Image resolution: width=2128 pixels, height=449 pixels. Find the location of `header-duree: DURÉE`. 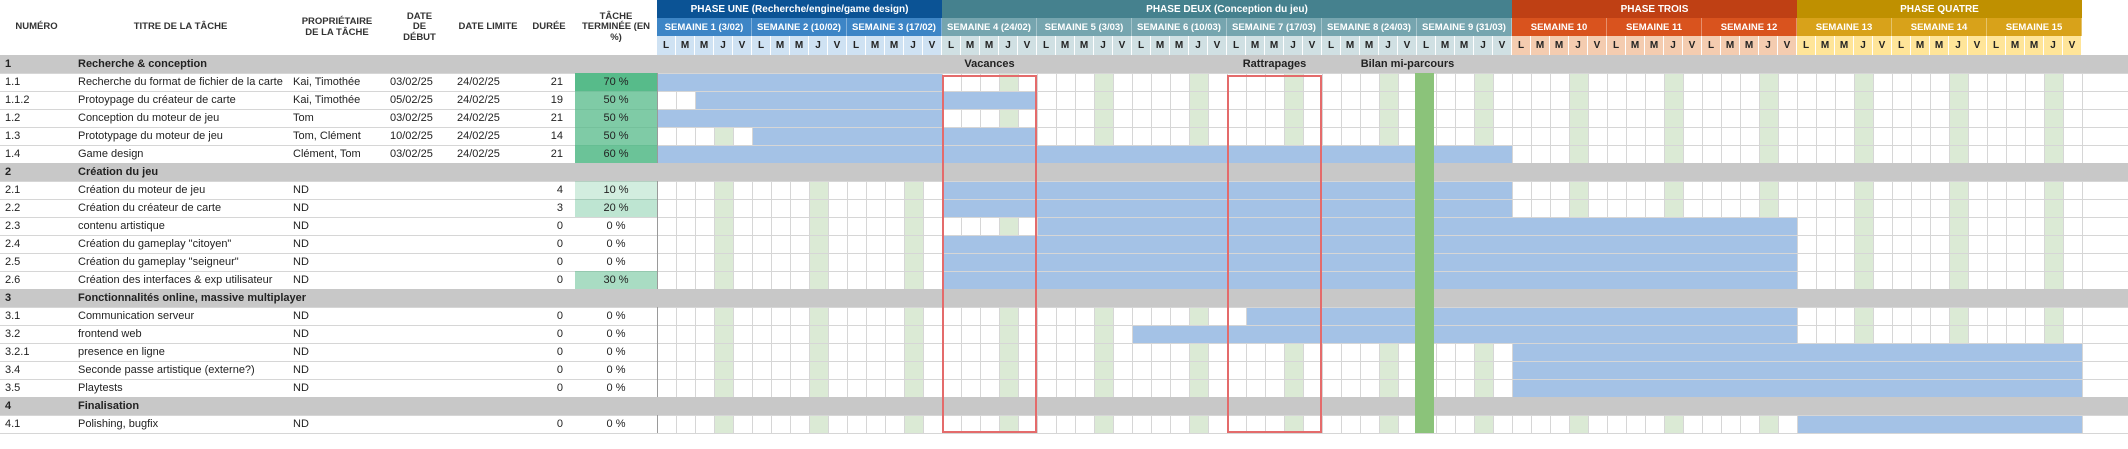

header-duree: DURÉE is located at coordinates (549, 27).